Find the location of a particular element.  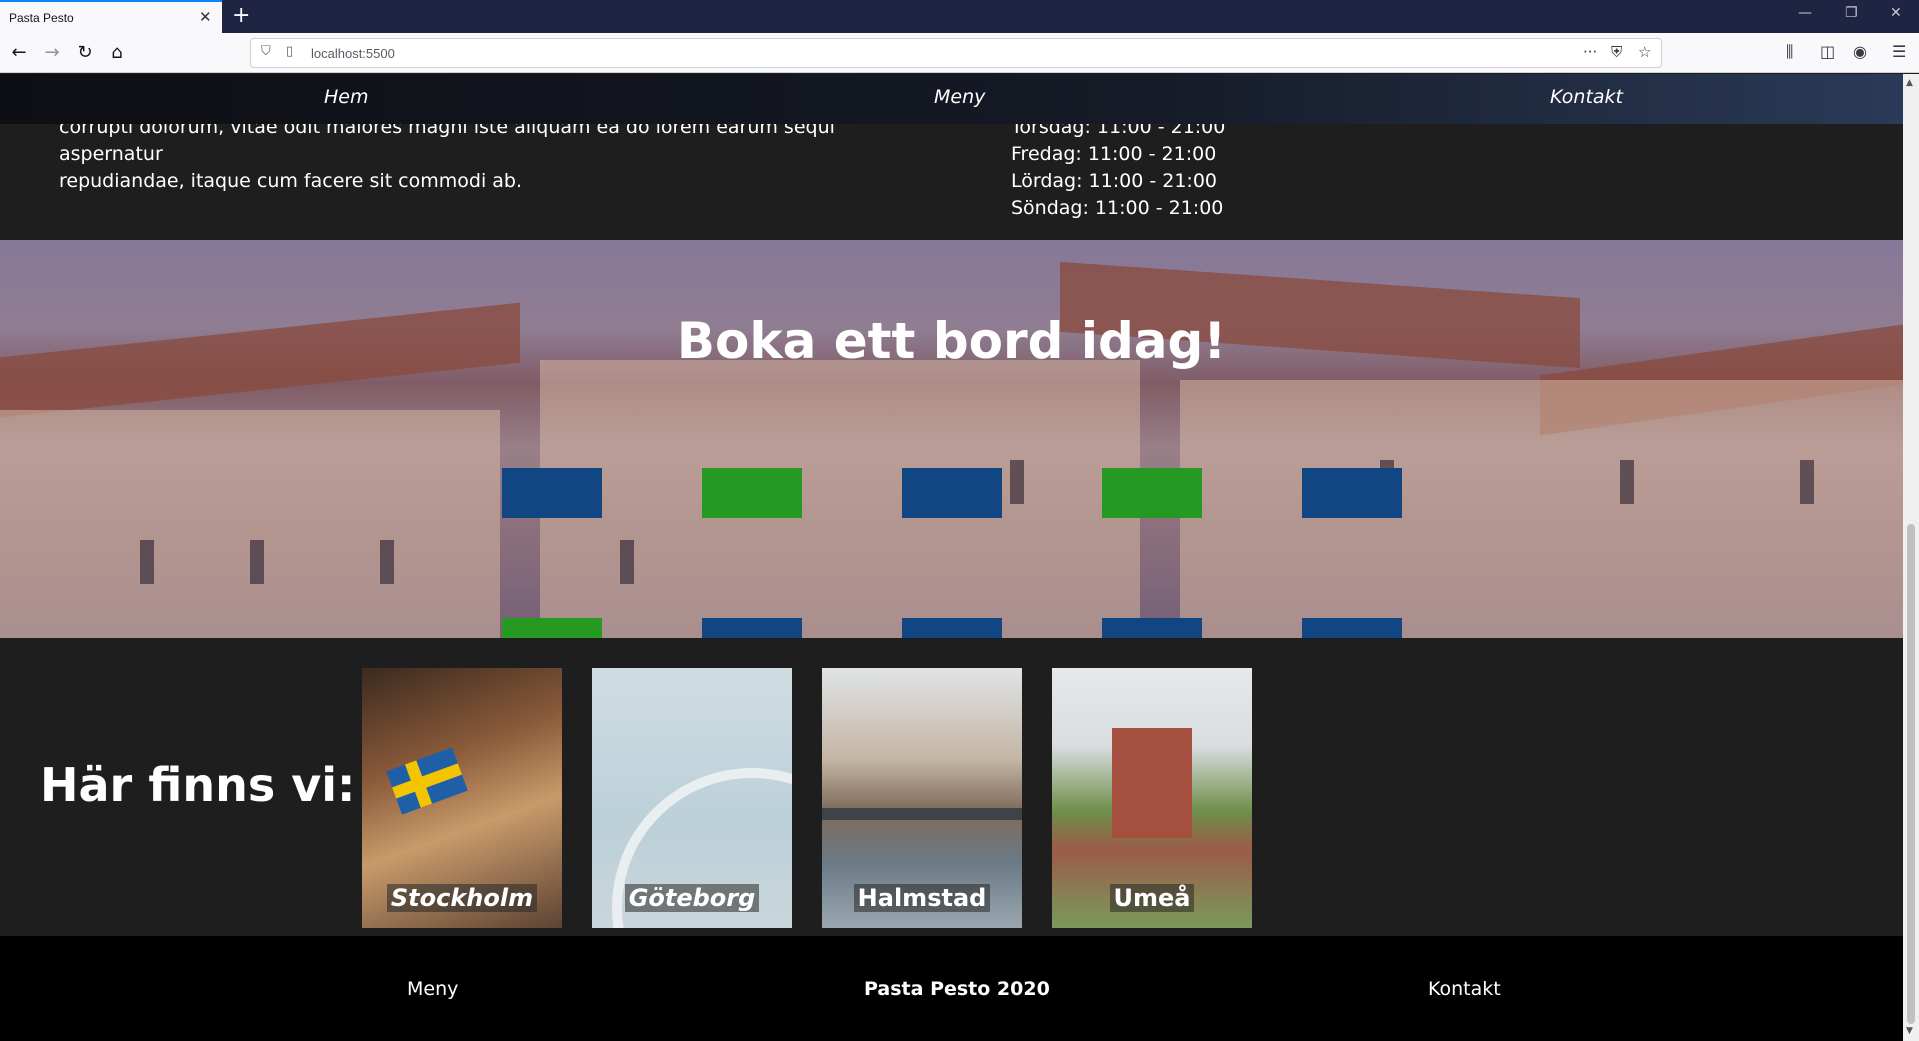

url-text: localhost:5500 is located at coordinates (353, 53).